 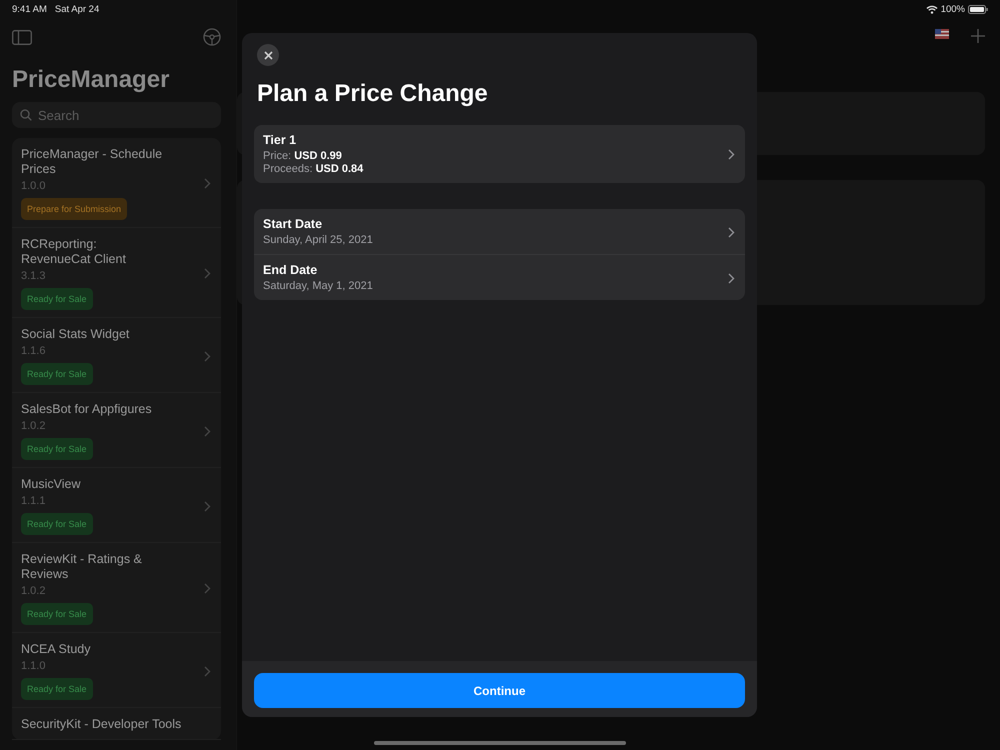 I want to click on battery-icon, so click(x=978, y=9).